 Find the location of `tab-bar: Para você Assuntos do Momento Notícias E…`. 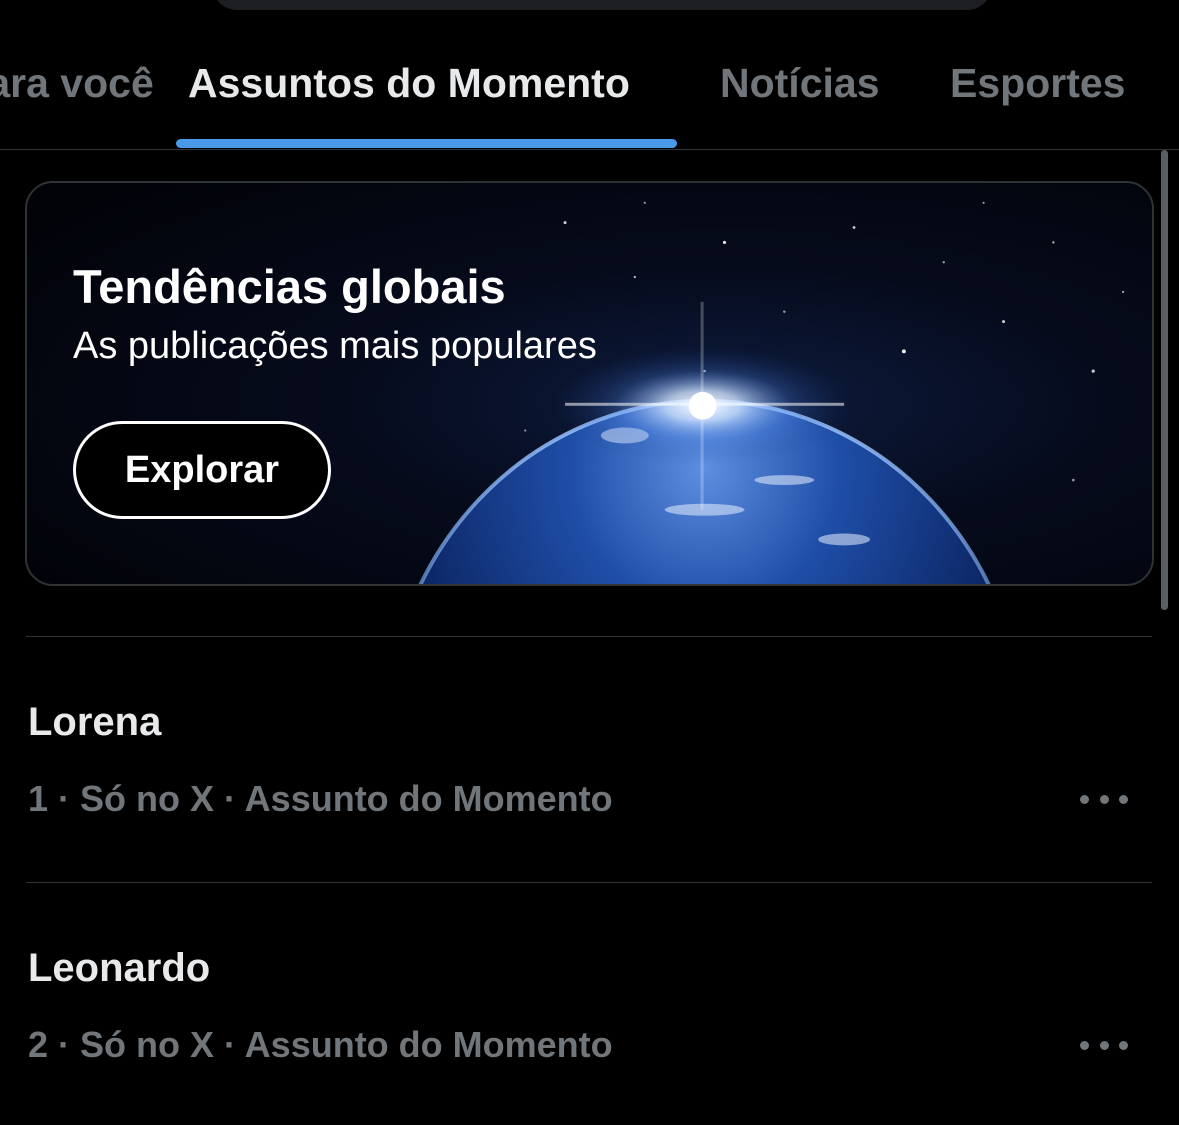

tab-bar: Para você Assuntos do Momento Notícias E… is located at coordinates (589, 75).